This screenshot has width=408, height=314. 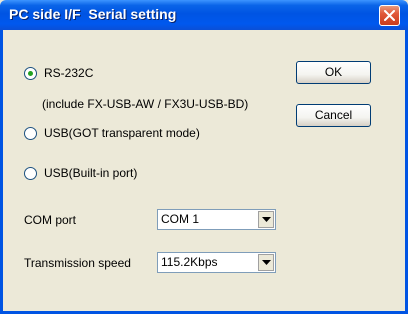 What do you see at coordinates (189, 262) in the screenshot?
I see `transmission-speed-value: 115.2Kbps` at bounding box center [189, 262].